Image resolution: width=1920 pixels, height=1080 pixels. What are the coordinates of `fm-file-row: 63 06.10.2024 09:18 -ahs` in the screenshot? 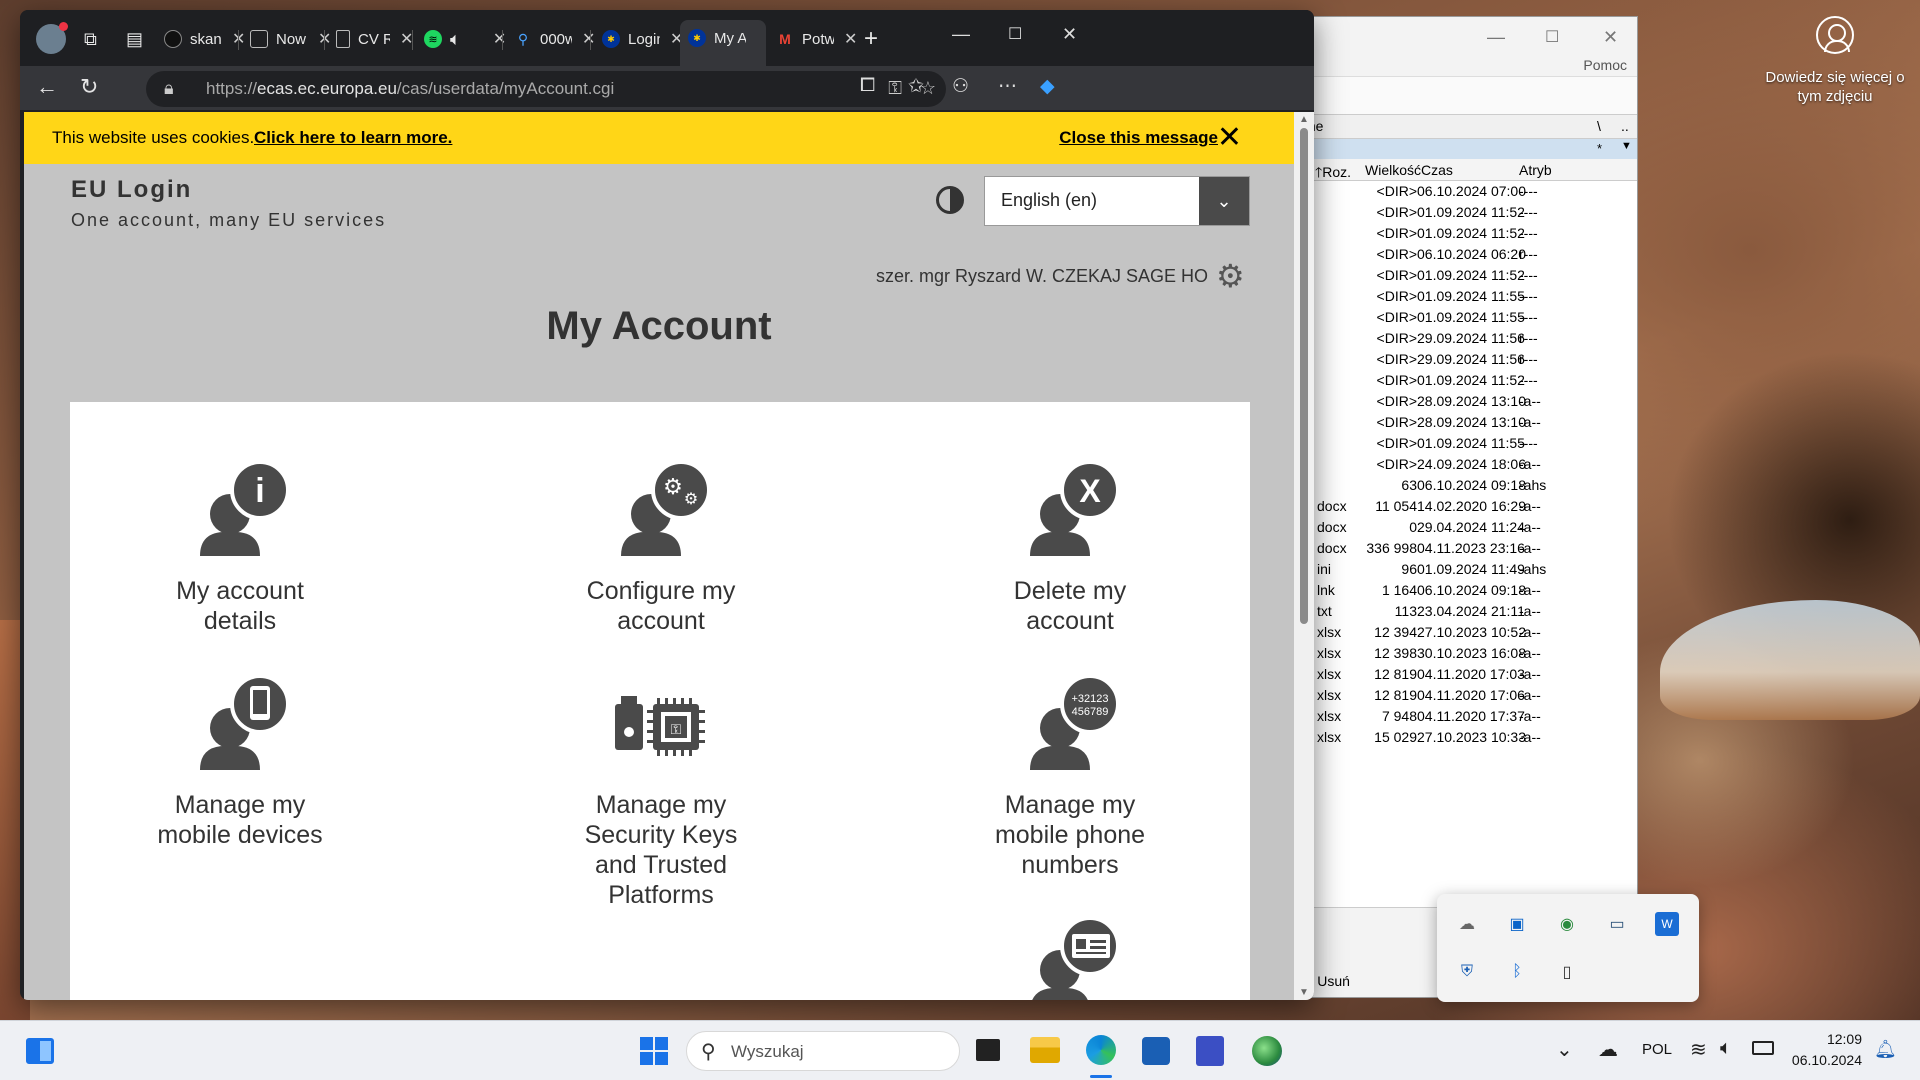 It's located at (1464, 485).